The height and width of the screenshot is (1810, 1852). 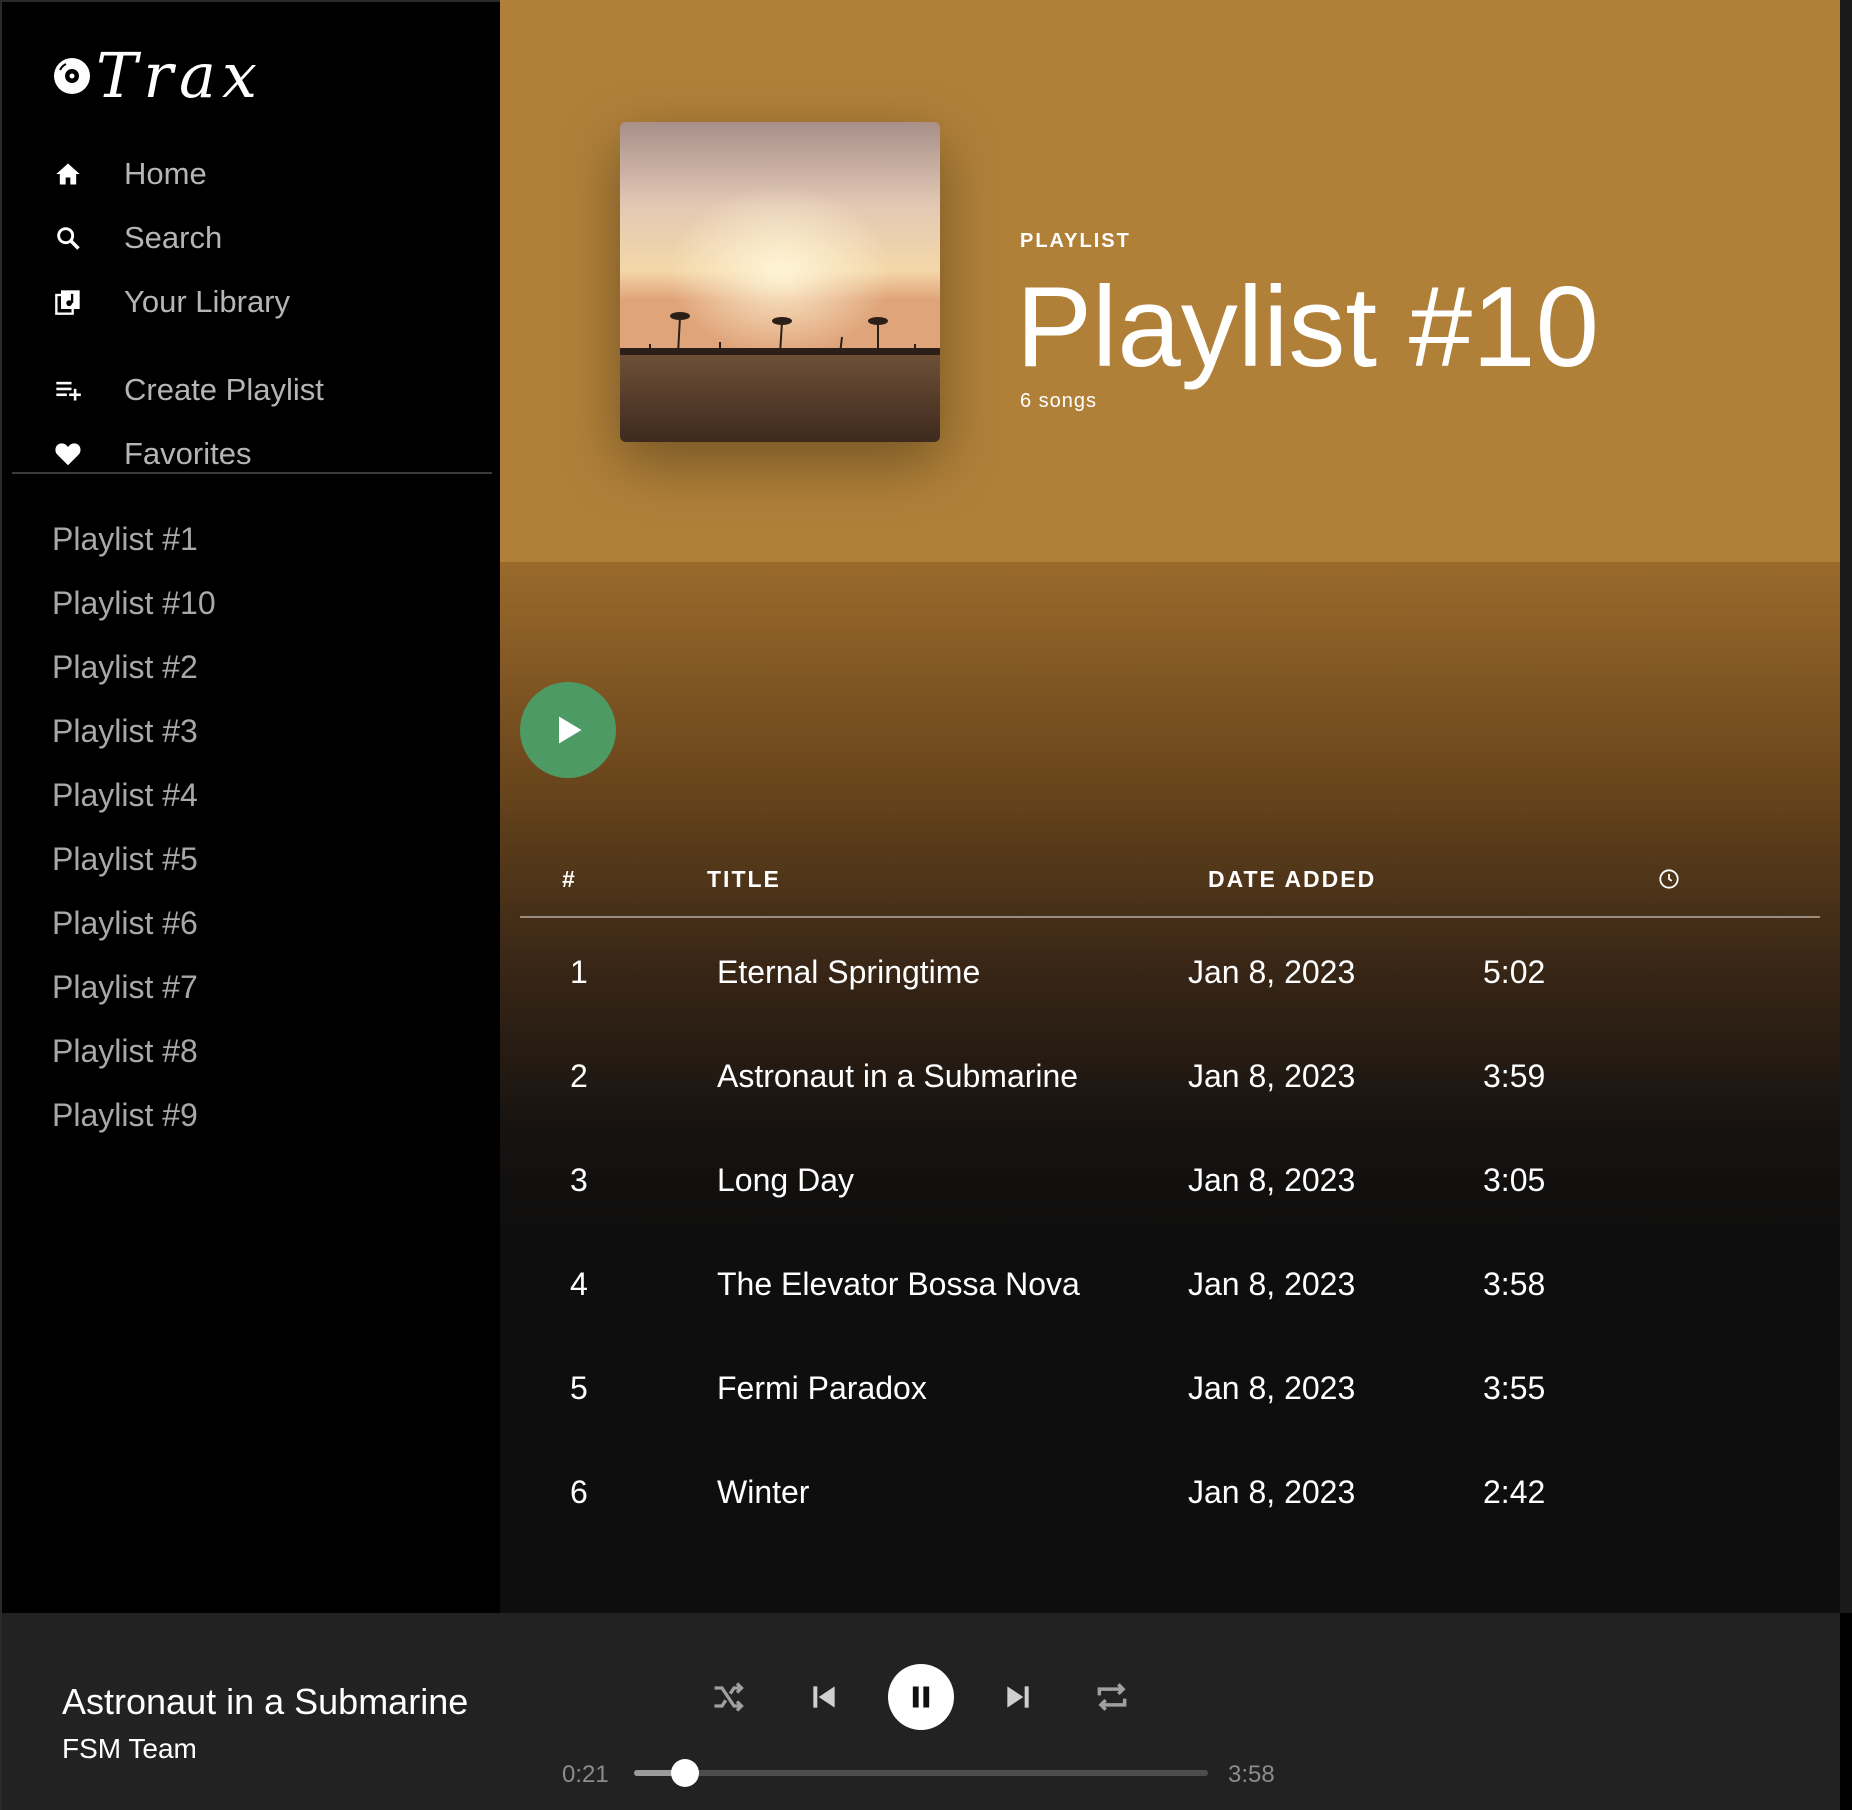 What do you see at coordinates (68, 454) in the screenshot?
I see `heart-icon` at bounding box center [68, 454].